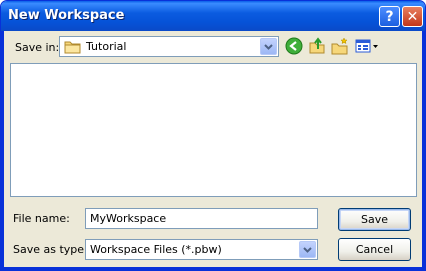 This screenshot has height=271, width=426. Describe the element at coordinates (66, 15) in the screenshot. I see `window-title: New Workspace` at that location.